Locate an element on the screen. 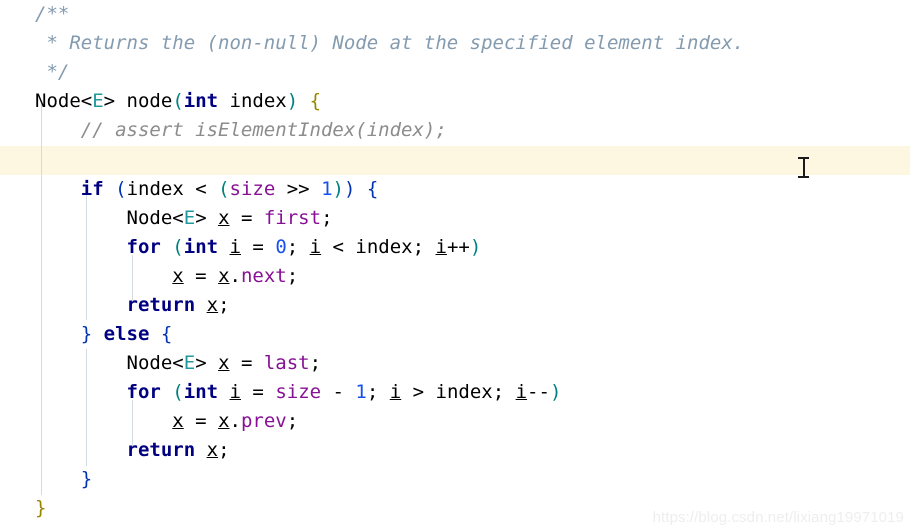 This screenshot has height=530, width=910. code-token: */ is located at coordinates (52, 72).